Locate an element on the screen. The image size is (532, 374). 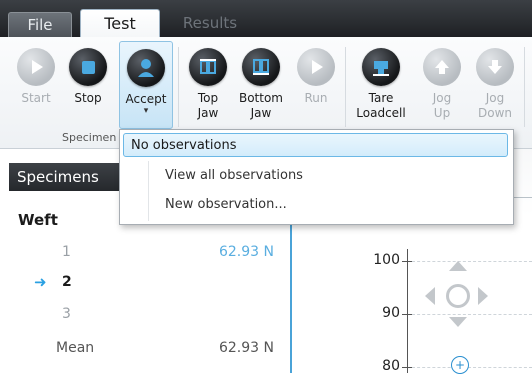
run-button-label: Run is located at coordinates (316, 98).